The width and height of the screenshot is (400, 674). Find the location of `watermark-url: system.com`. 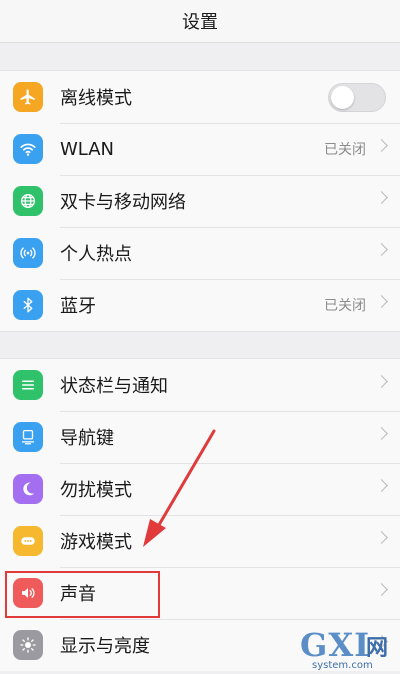

watermark-url: system.com is located at coordinates (342, 665).